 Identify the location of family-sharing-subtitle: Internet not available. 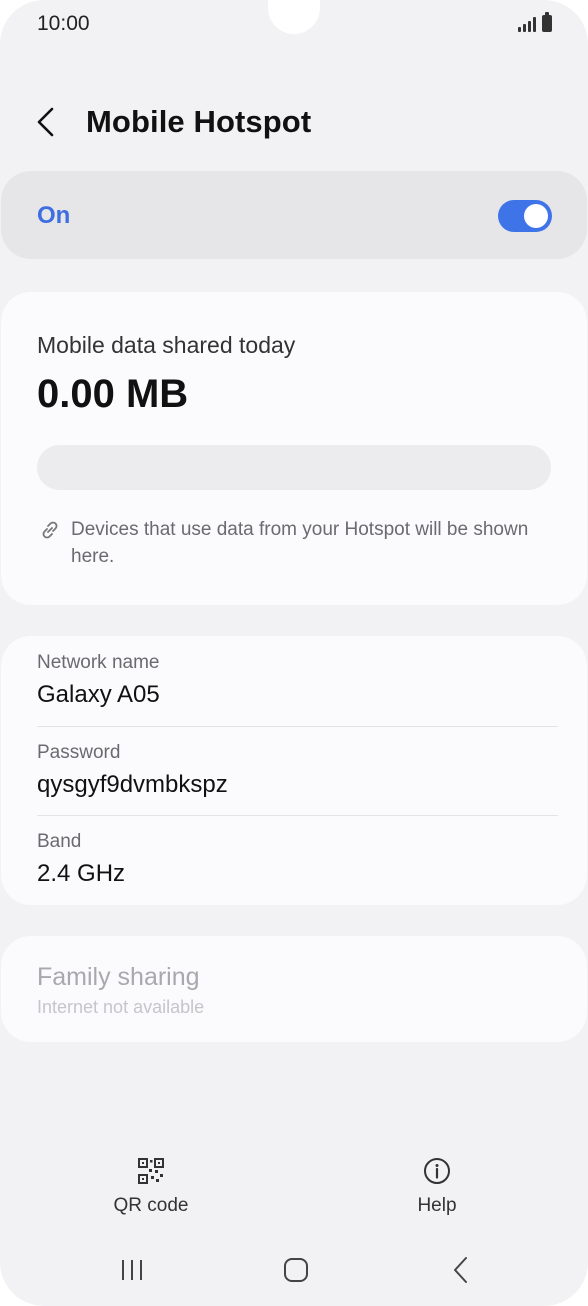
(121, 1007).